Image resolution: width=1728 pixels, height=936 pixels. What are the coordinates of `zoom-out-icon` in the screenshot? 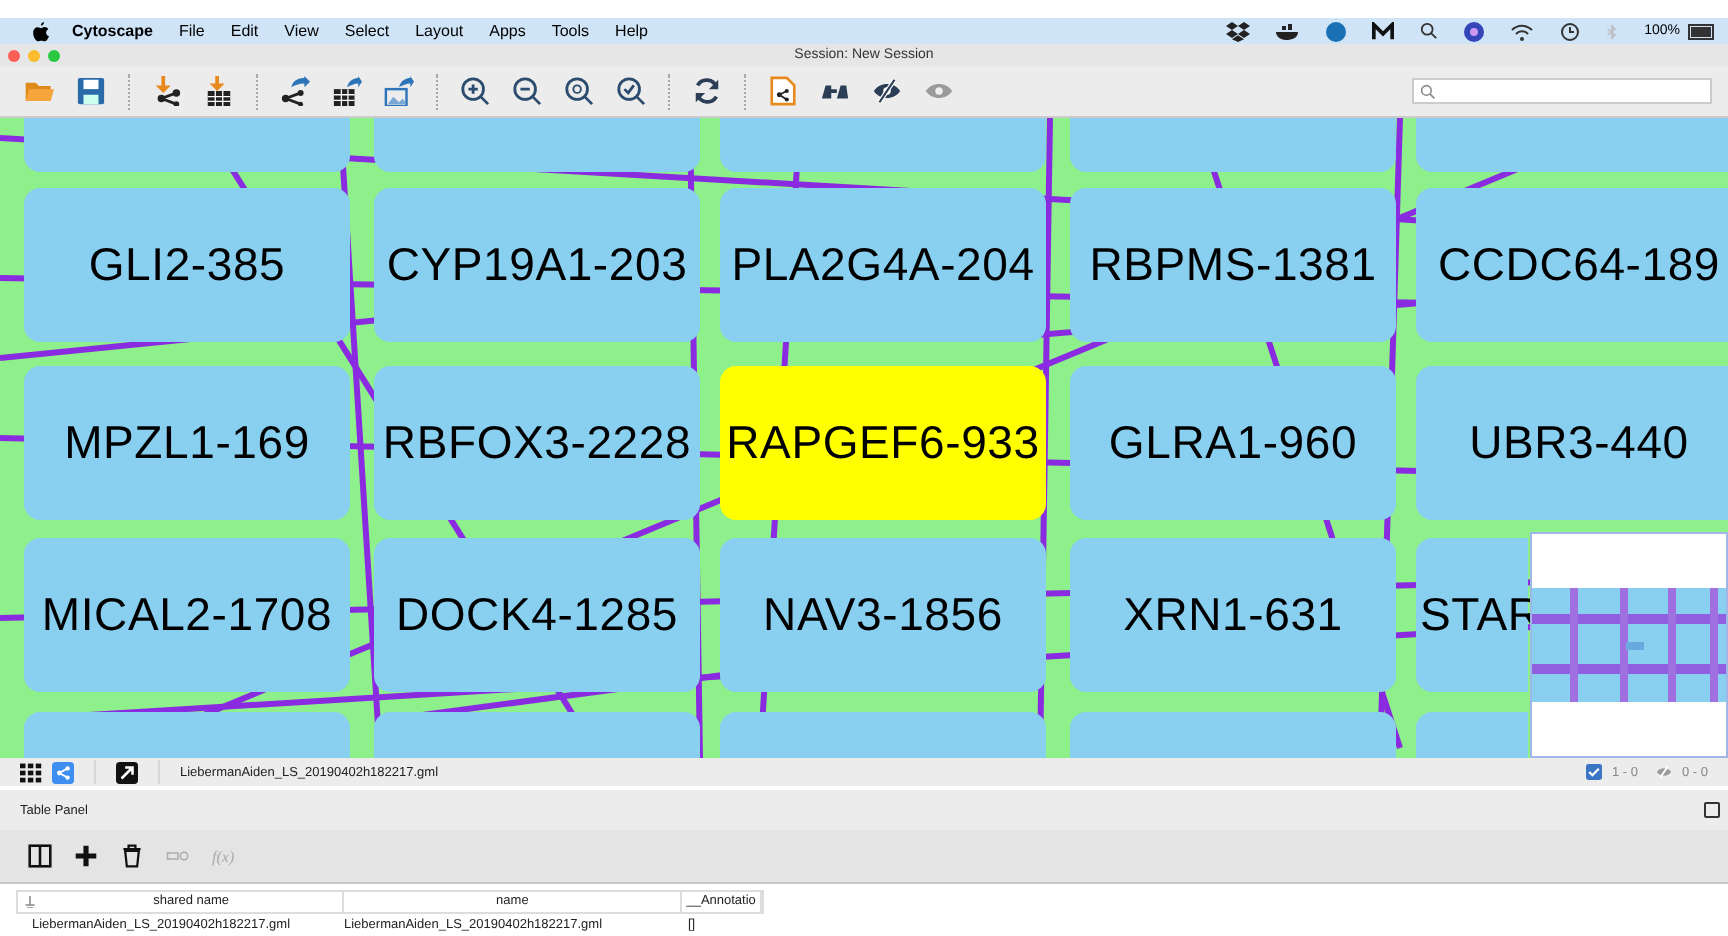 It's located at (527, 91).